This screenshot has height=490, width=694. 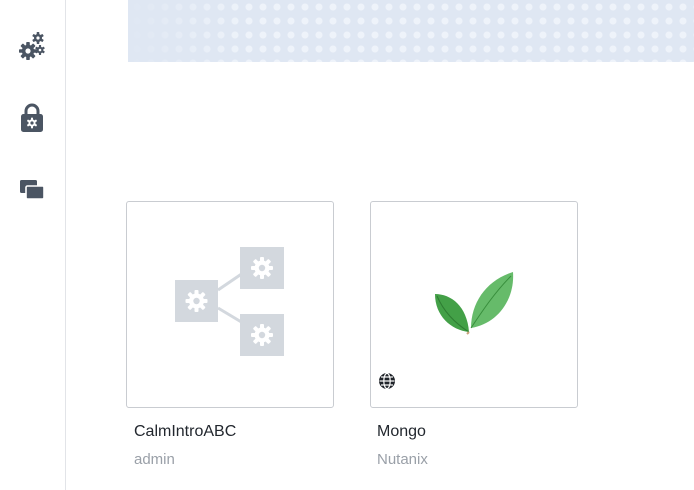 What do you see at coordinates (401, 432) in the screenshot?
I see `blueprint-name: Mongo` at bounding box center [401, 432].